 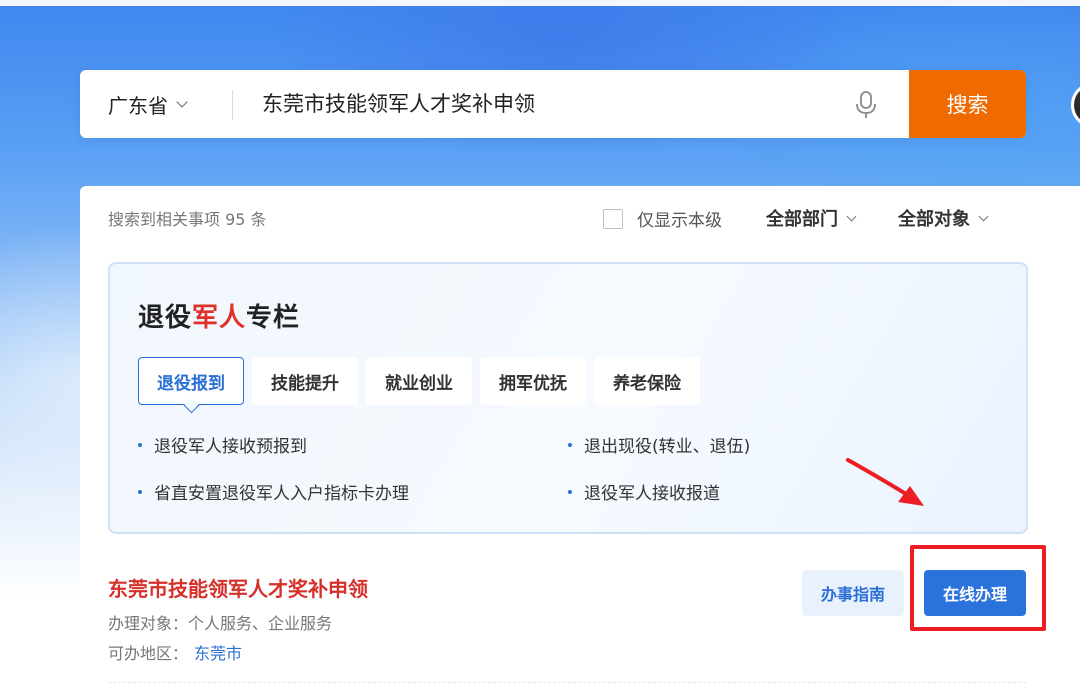 I want to click on link-label: 省直安置退役军人入户指标卡办理, so click(x=281, y=494).